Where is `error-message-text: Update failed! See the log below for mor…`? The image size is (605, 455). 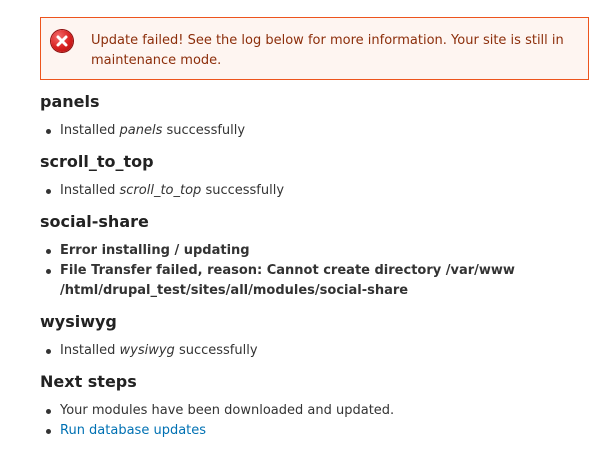 error-message-text: Update failed! See the log below for mor… is located at coordinates (327, 50).